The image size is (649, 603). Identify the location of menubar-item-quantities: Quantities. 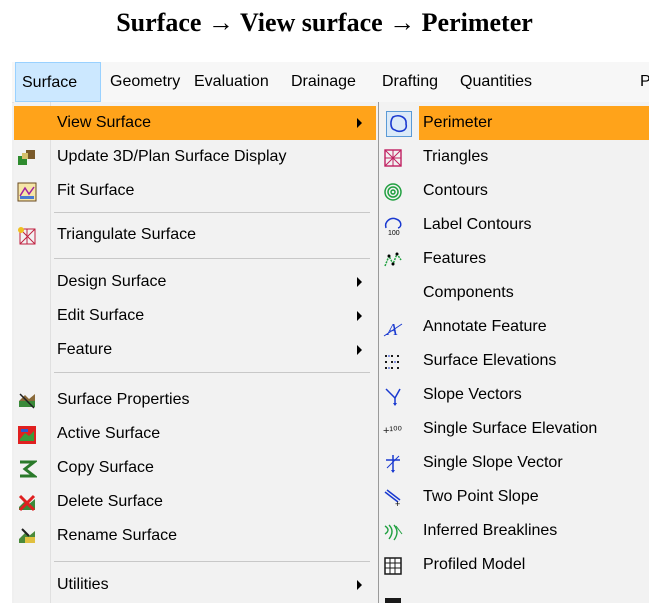
(496, 82).